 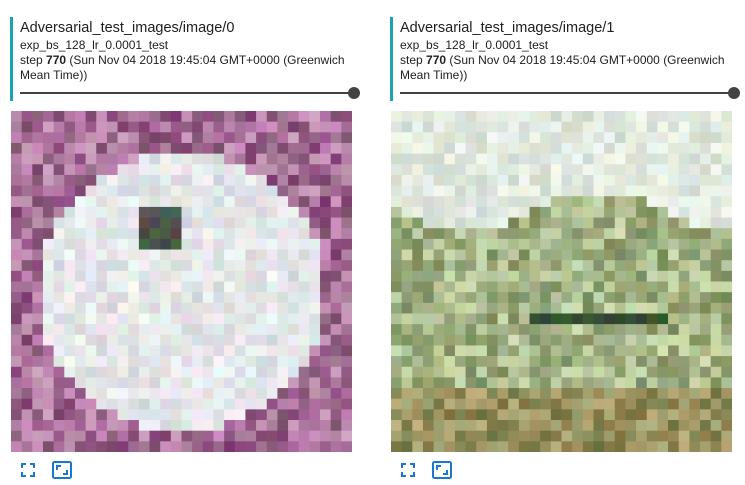 I want to click on card-title: Adversarial_test_images/image/0, so click(x=127, y=28).